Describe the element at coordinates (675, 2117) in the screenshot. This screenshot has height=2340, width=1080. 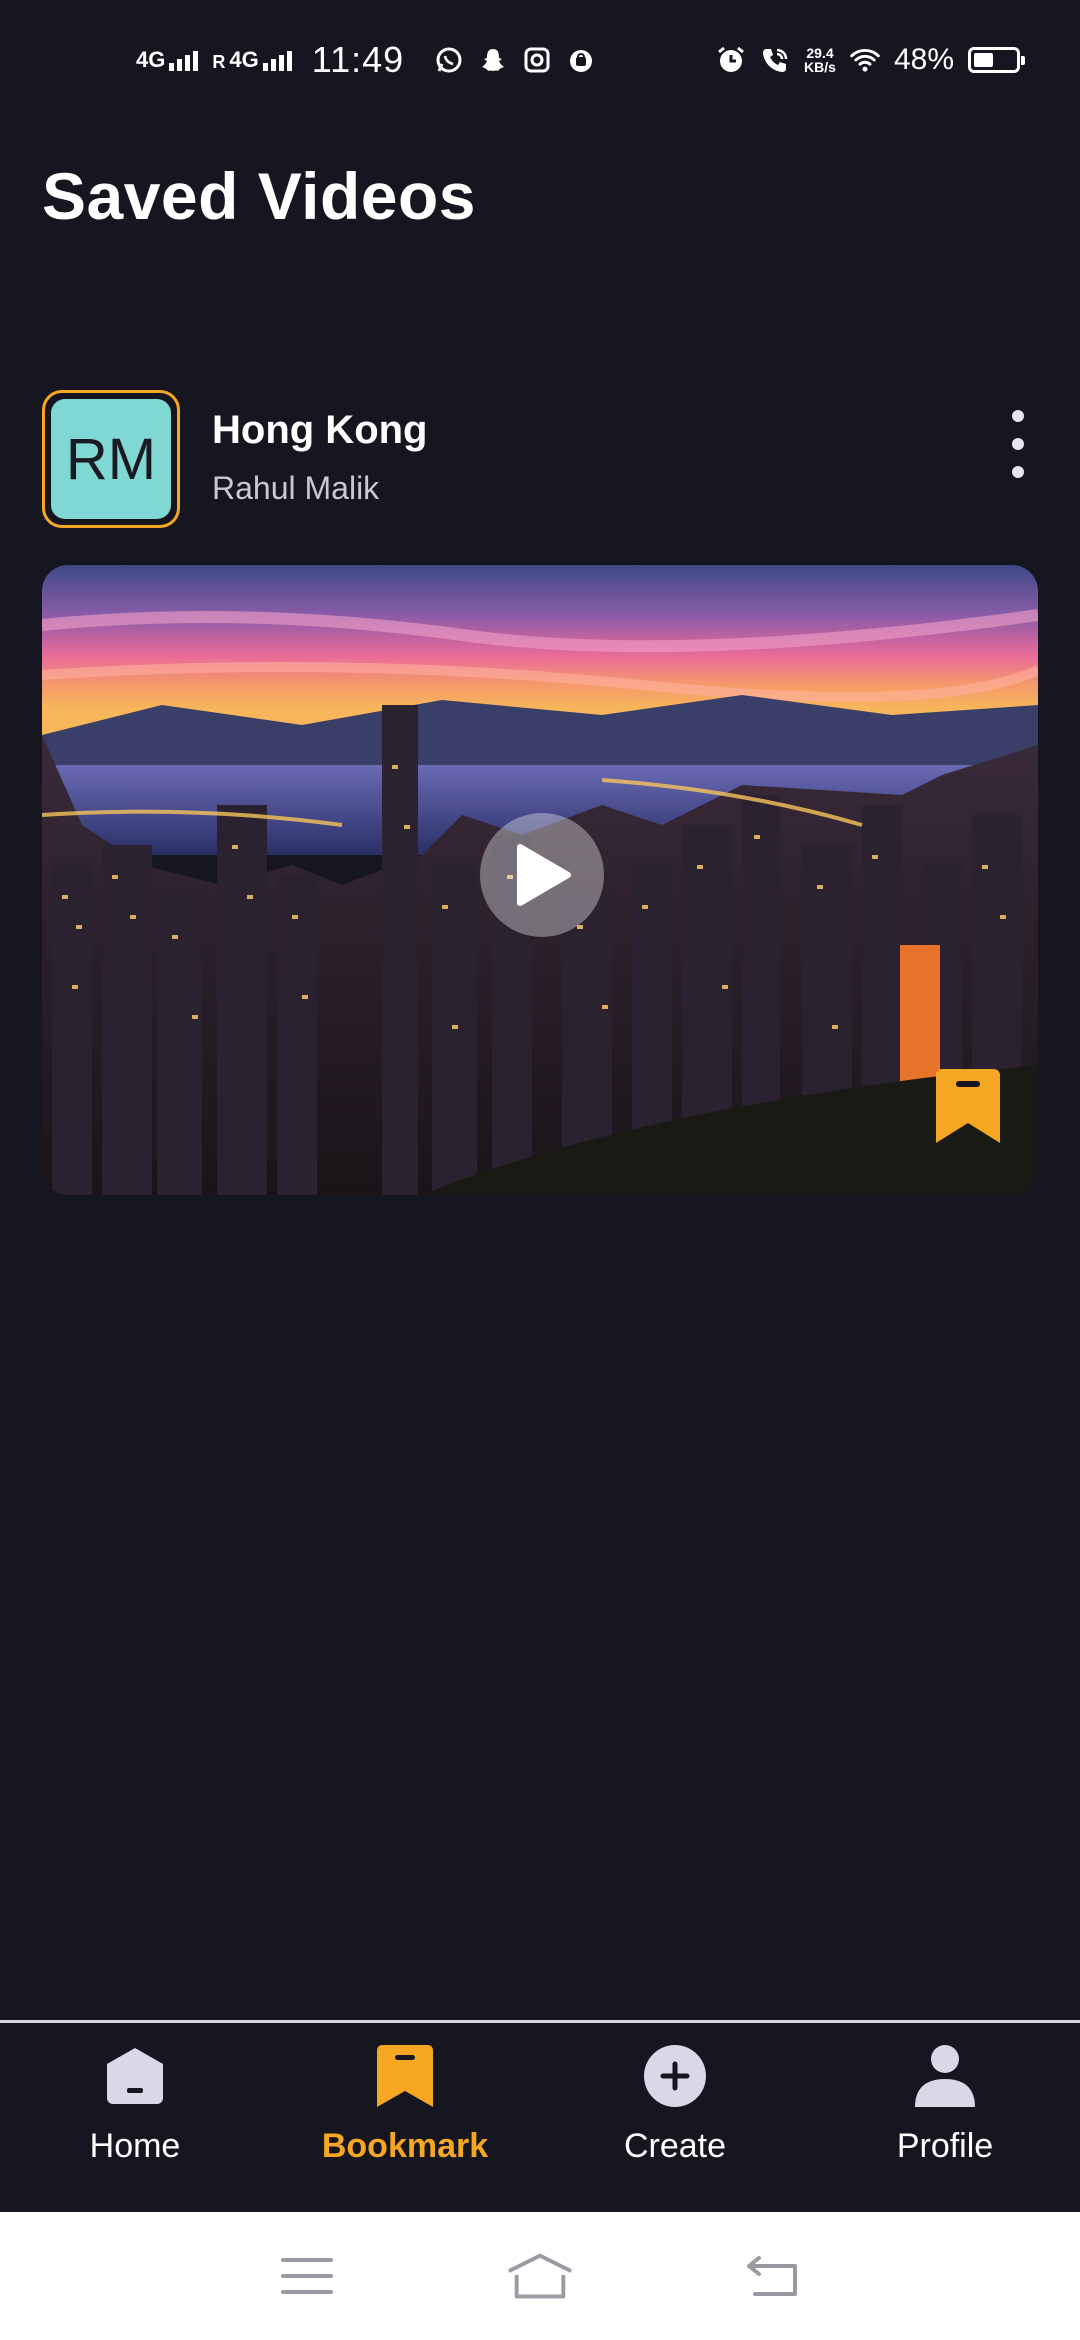
I see `nav-create: Create` at that location.